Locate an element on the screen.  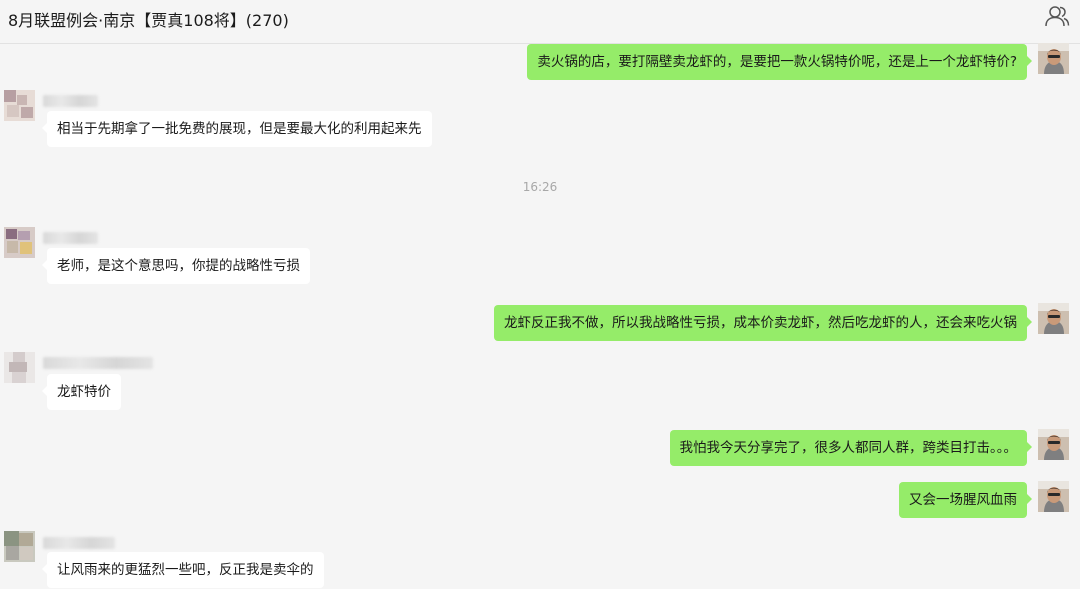
chat-header: 8月联盟例会·南京【贾真108将】(270) is located at coordinates (540, 22).